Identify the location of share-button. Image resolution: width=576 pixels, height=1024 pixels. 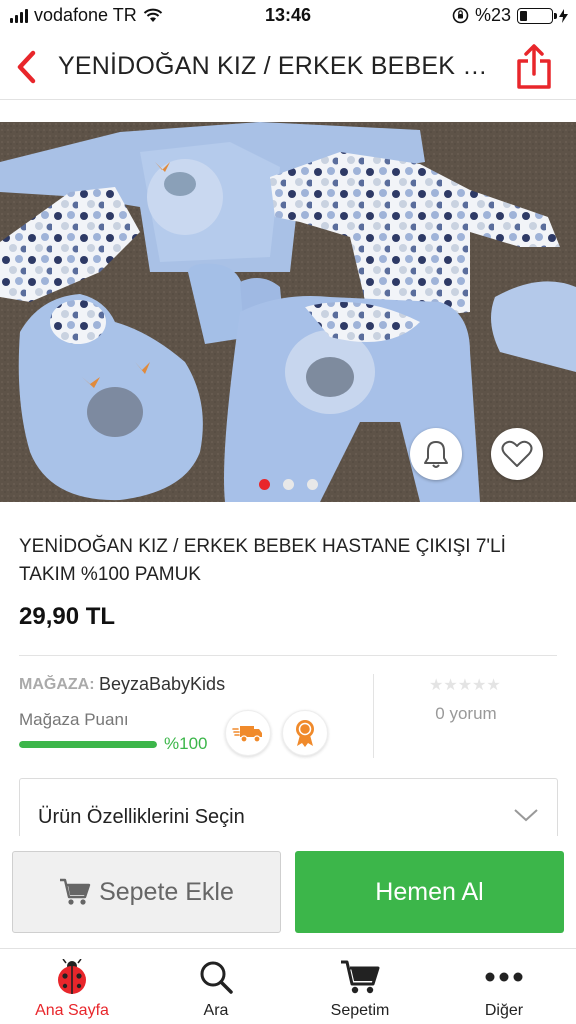
(534, 67).